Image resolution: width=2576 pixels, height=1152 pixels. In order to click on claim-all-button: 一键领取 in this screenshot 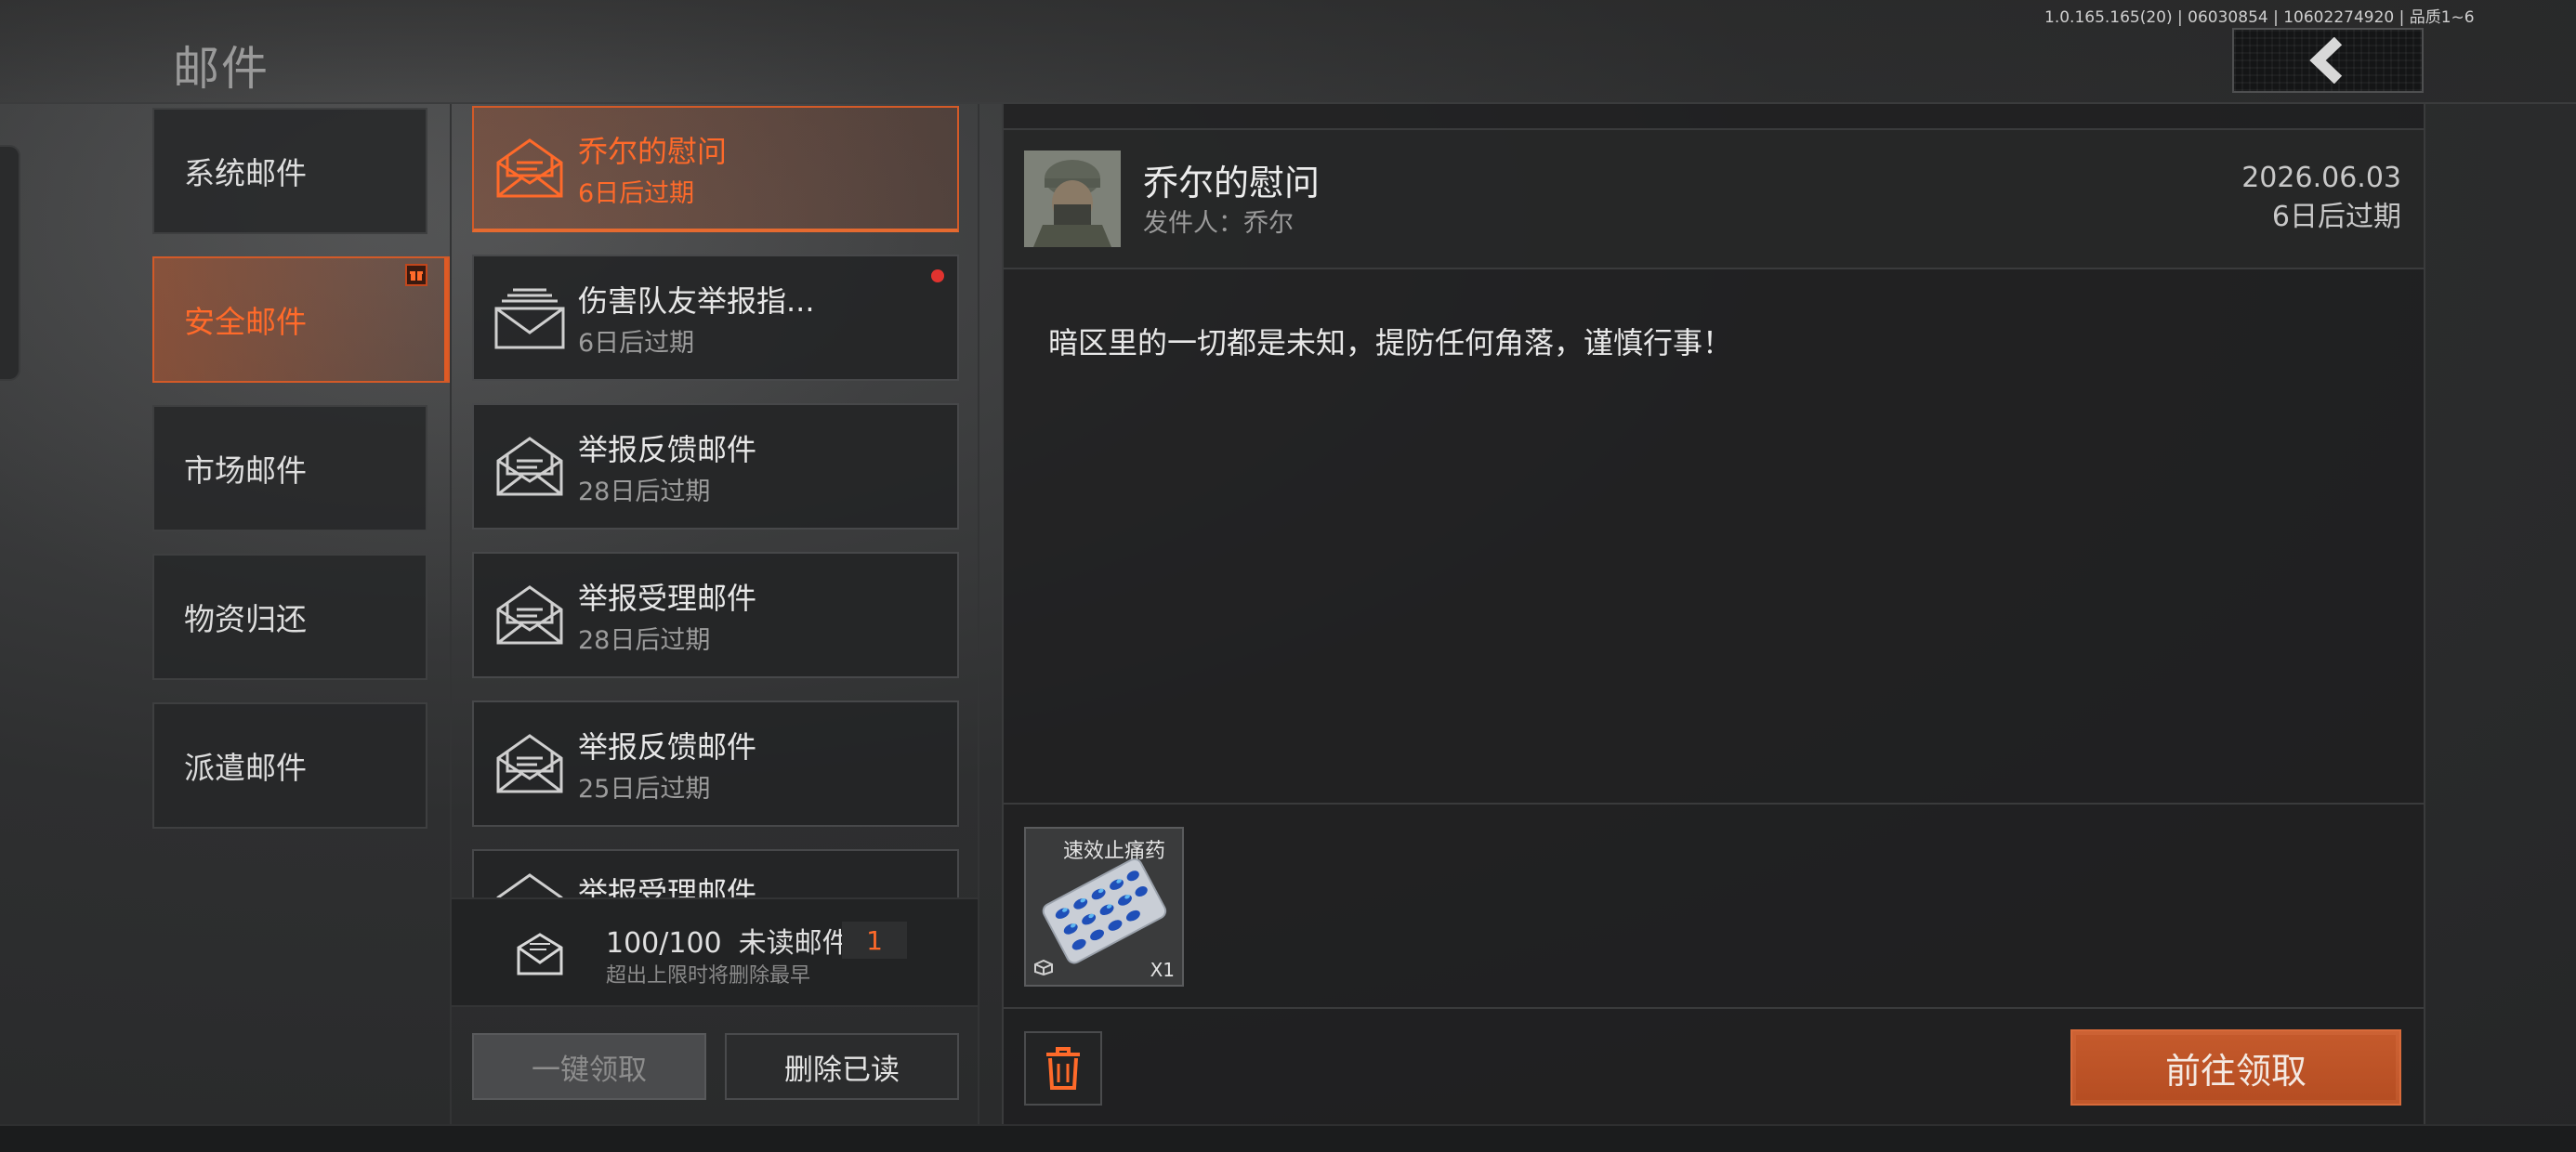, I will do `click(589, 1066)`.